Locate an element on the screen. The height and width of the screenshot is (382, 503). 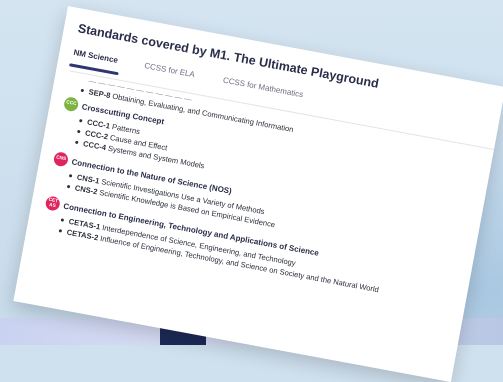
item-code: SEP-8 is located at coordinates (99, 94).